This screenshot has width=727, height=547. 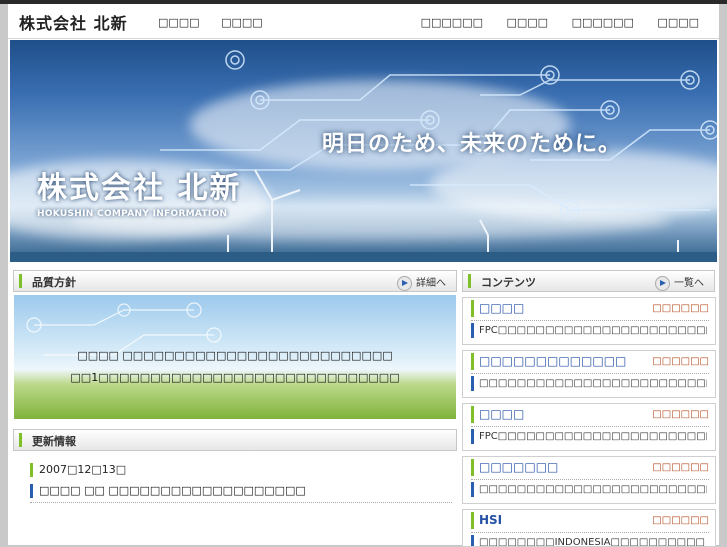 I want to click on hero-tagline: 明日のため、未来のために。, so click(x=472, y=144).